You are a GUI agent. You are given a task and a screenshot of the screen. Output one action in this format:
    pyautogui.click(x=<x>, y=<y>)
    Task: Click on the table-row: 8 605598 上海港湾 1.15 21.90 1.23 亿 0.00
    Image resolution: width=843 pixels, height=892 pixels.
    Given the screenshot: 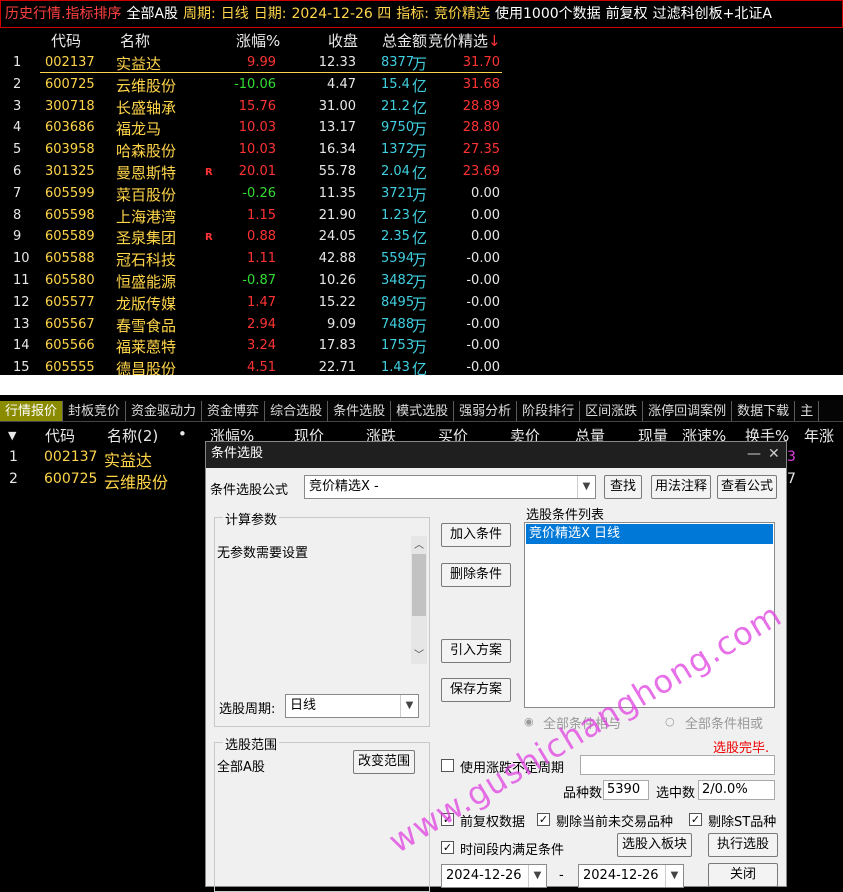 What is the action you would take?
    pyautogui.click(x=421, y=216)
    